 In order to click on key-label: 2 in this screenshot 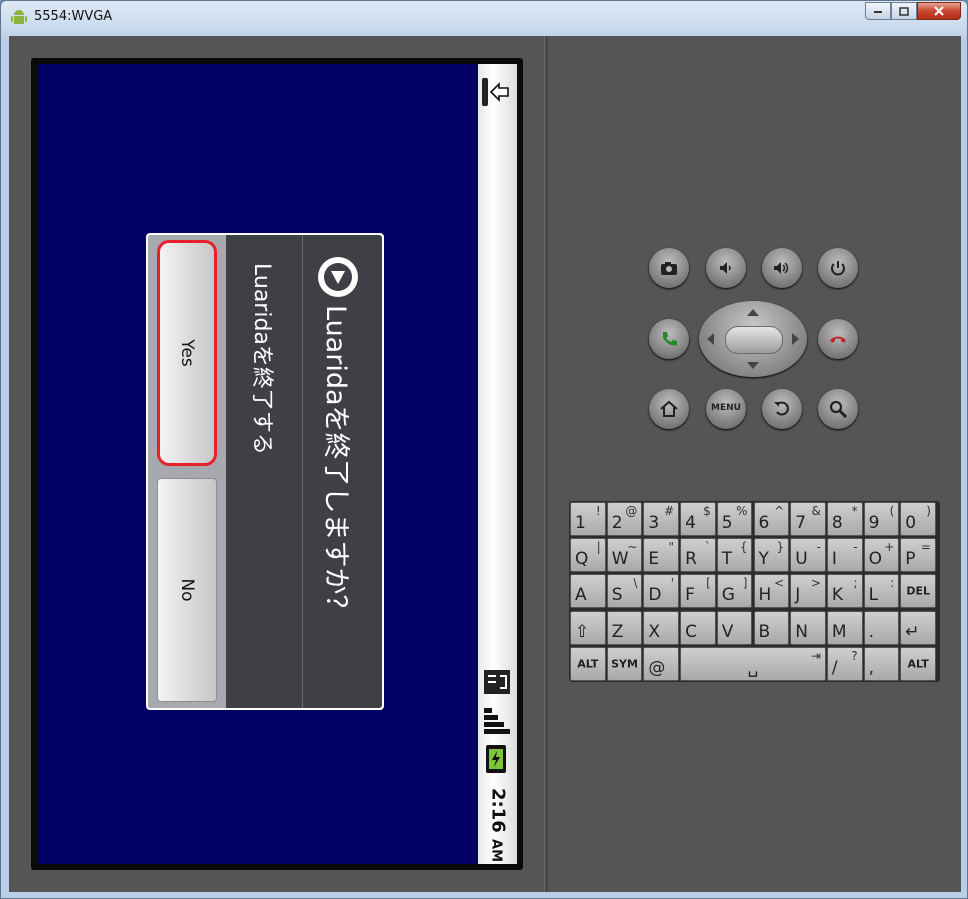, I will do `click(617, 523)`.